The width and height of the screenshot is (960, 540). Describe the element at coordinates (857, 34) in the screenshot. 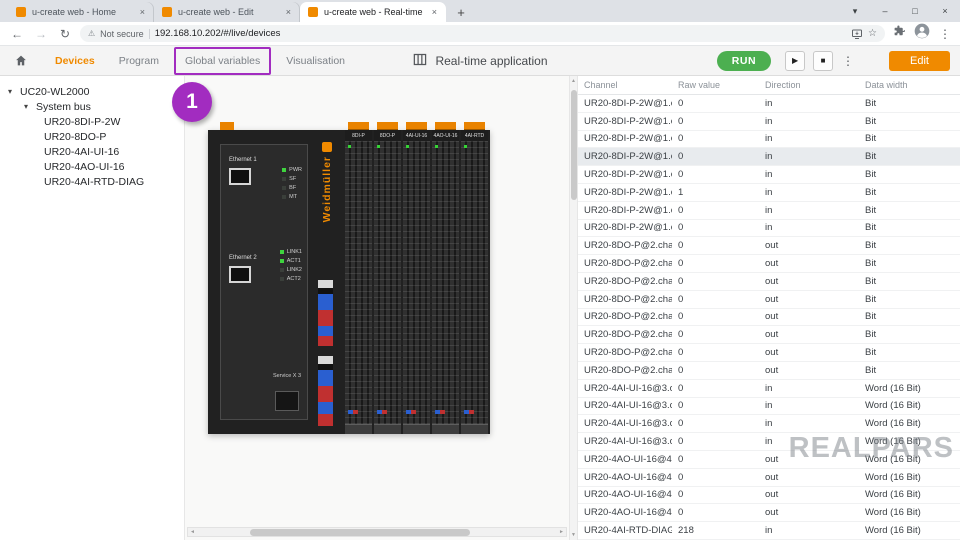

I see `install-app-icon` at that location.